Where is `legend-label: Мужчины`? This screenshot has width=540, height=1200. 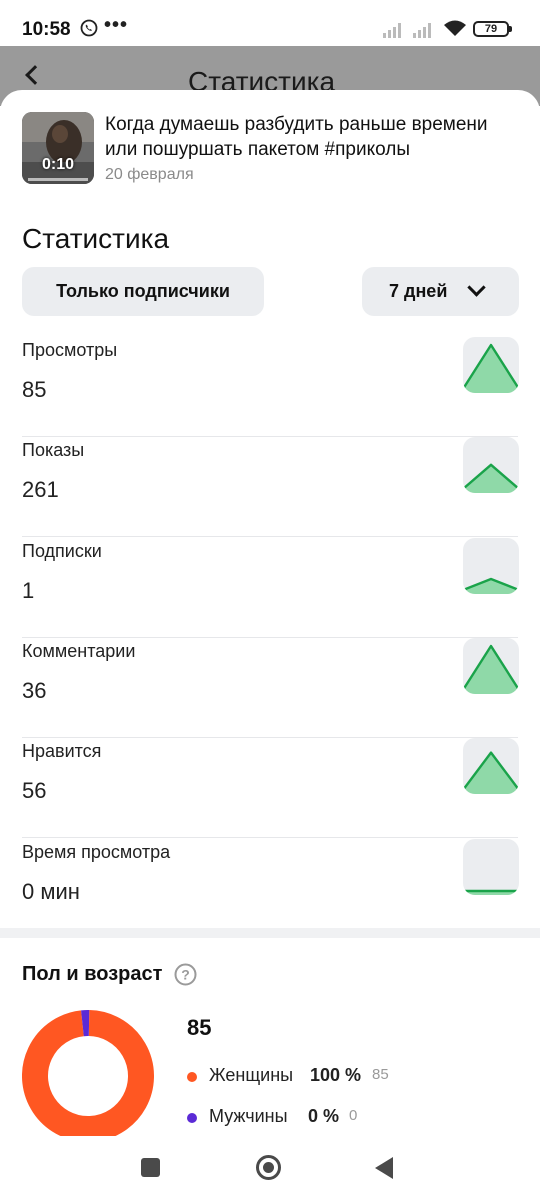
legend-label: Мужчины is located at coordinates (248, 1116).